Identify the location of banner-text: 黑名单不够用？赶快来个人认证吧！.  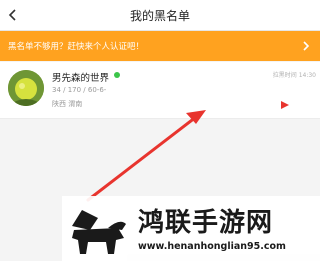
(76, 47).